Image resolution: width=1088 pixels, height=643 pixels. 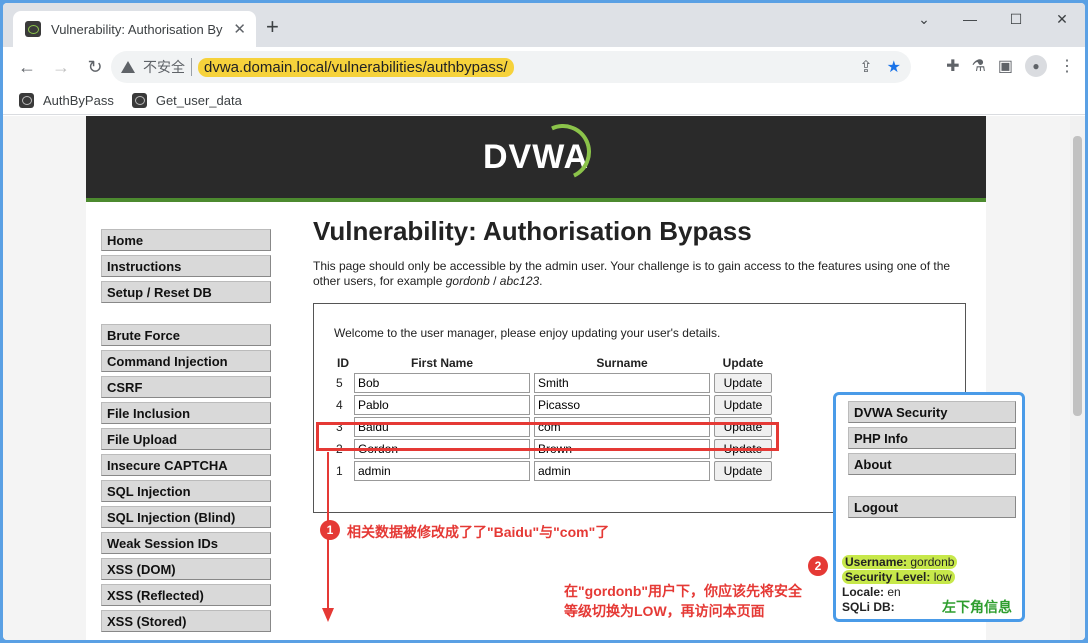 I want to click on bookmark-get-user-data: Get_user_data, so click(x=186, y=100).